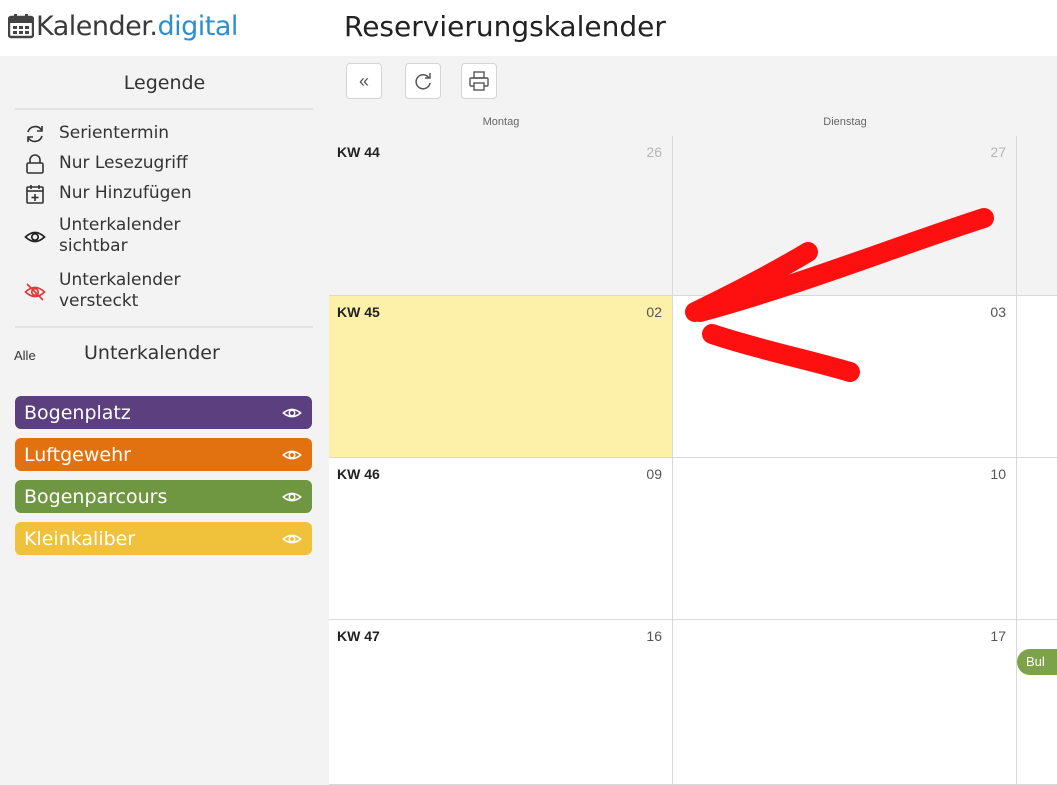 Image resolution: width=1057 pixels, height=785 pixels. I want to click on subcalendar-label: Bogenparcours, so click(96, 496).